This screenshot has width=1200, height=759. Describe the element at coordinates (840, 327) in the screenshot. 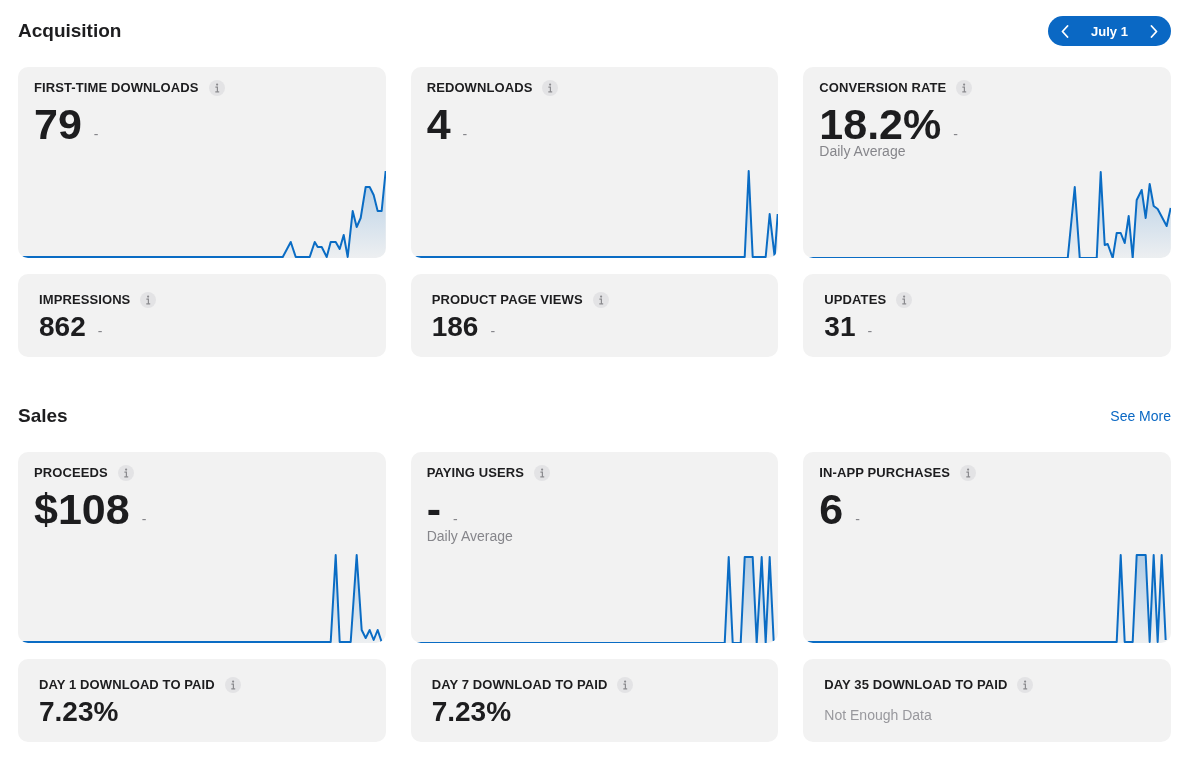

I see `metric-value: 31` at that location.